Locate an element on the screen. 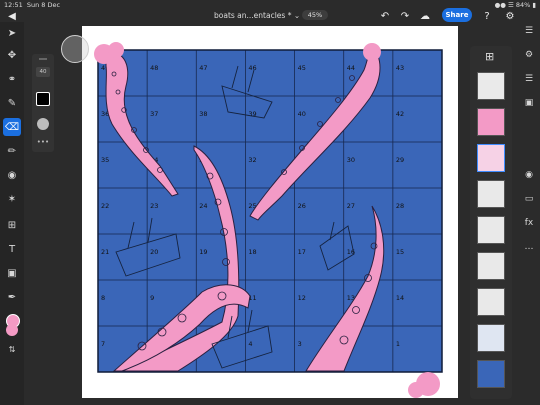 The image size is (540, 405). grid-number: 44 is located at coordinates (351, 68).